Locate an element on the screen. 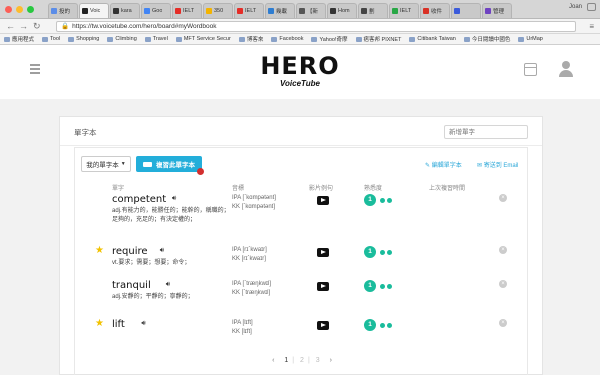  bookmark-item: Facebook is located at coordinates (287, 39).